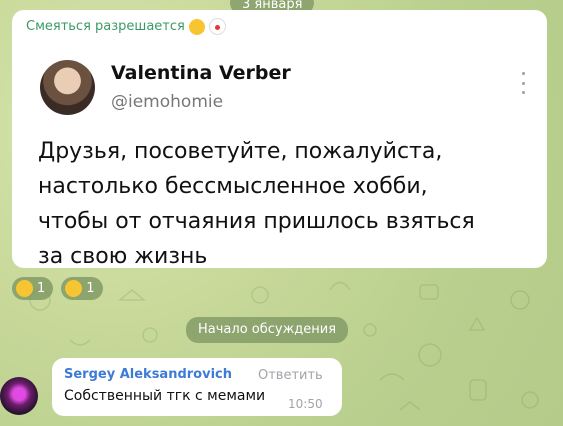 The width and height of the screenshot is (563, 426). I want to click on forward-source-label: Смеяться разрешается, so click(105, 26).